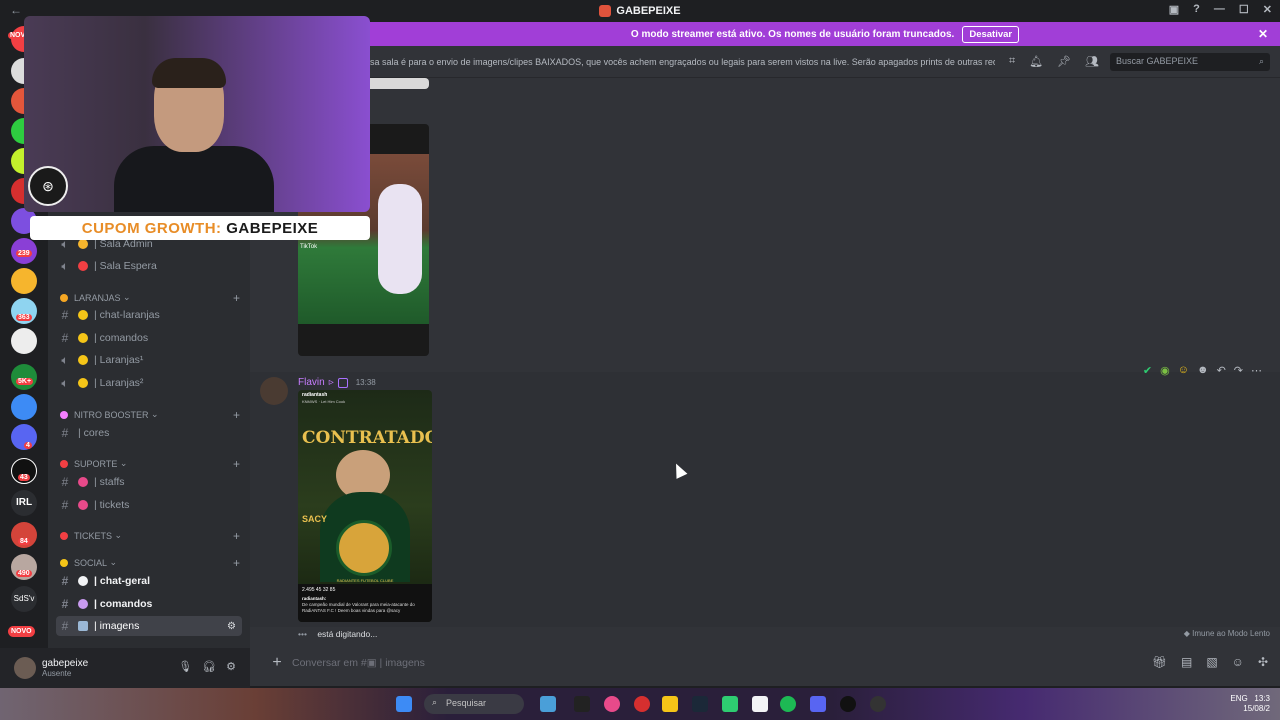 This screenshot has width=1280, height=720. Describe the element at coordinates (1012, 61) in the screenshot. I see `threads-icon: ⌗` at that location.